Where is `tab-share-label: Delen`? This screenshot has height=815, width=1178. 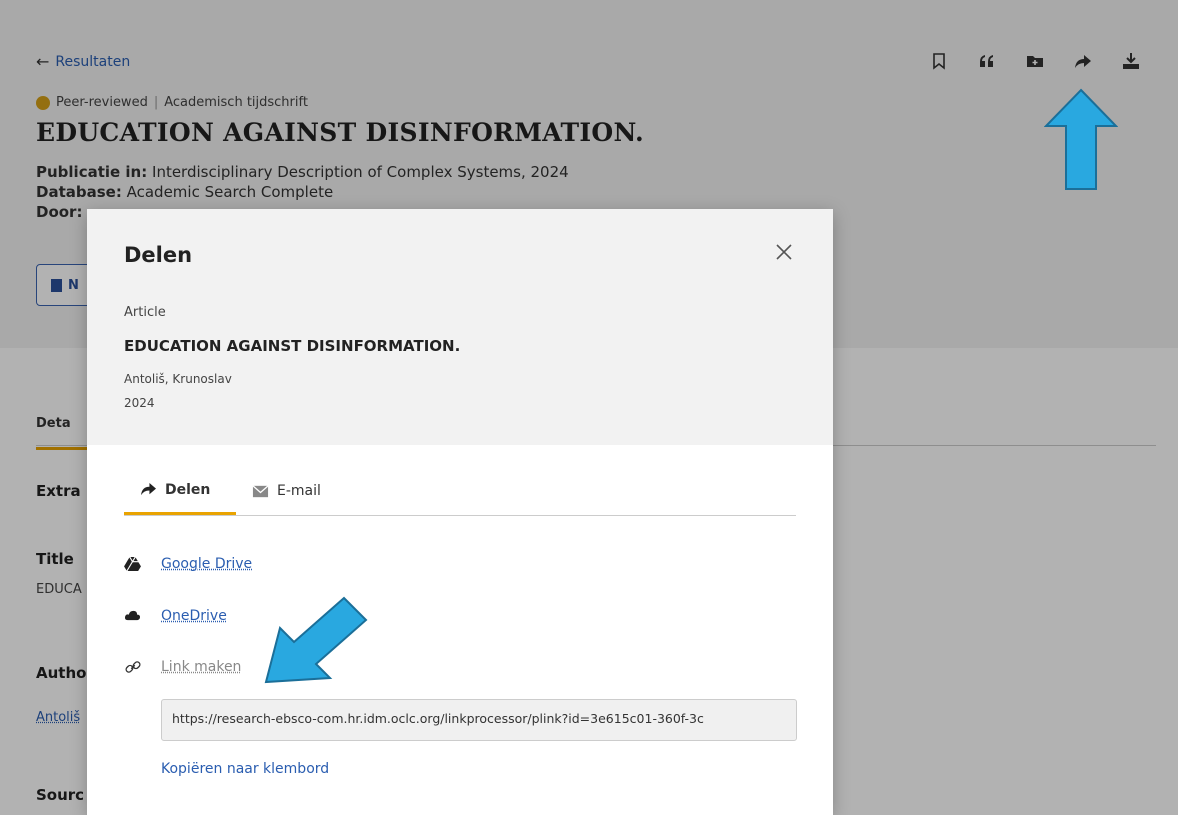
tab-share-label: Delen is located at coordinates (188, 489).